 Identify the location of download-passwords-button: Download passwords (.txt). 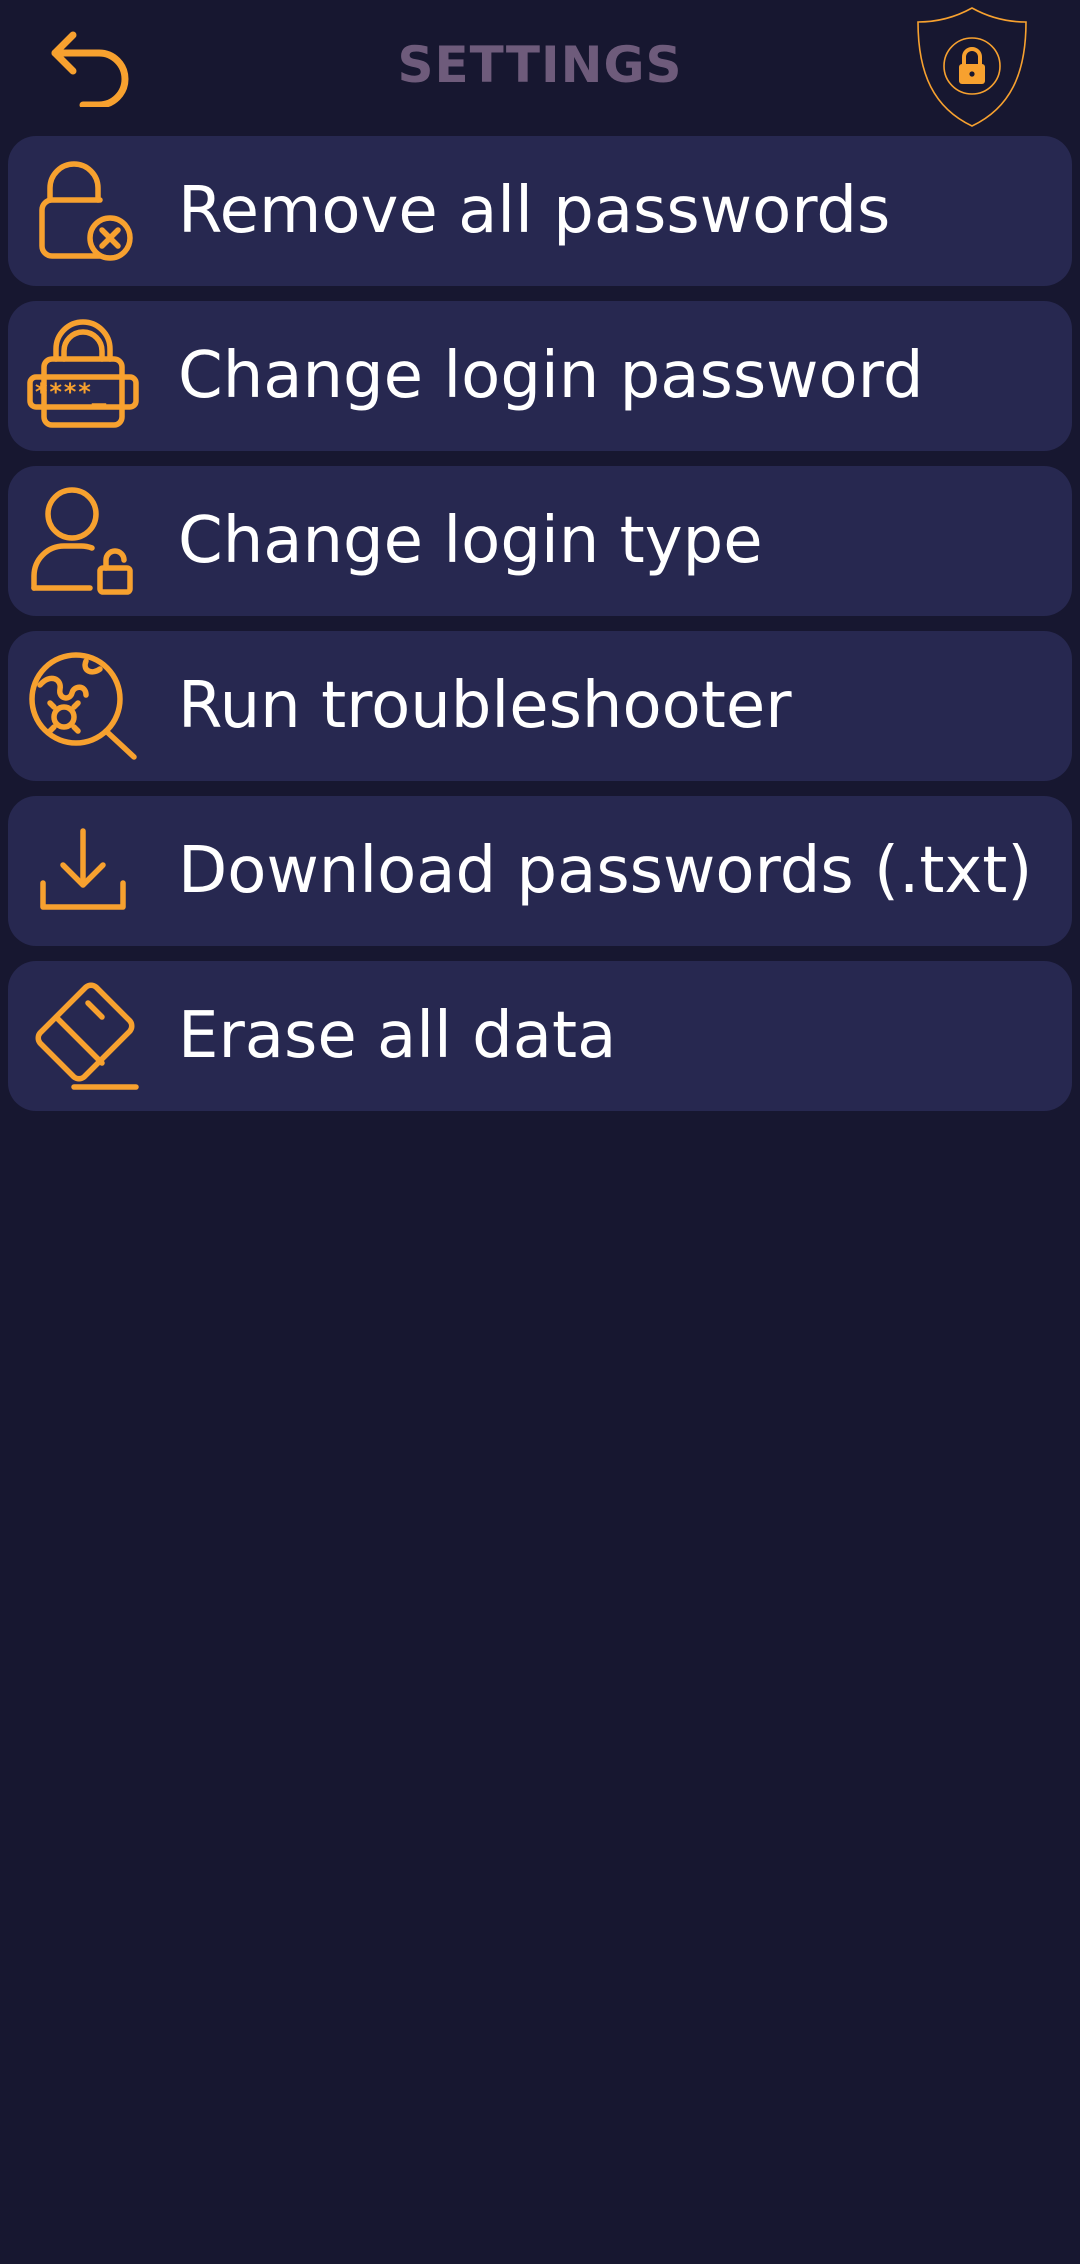
(540, 871).